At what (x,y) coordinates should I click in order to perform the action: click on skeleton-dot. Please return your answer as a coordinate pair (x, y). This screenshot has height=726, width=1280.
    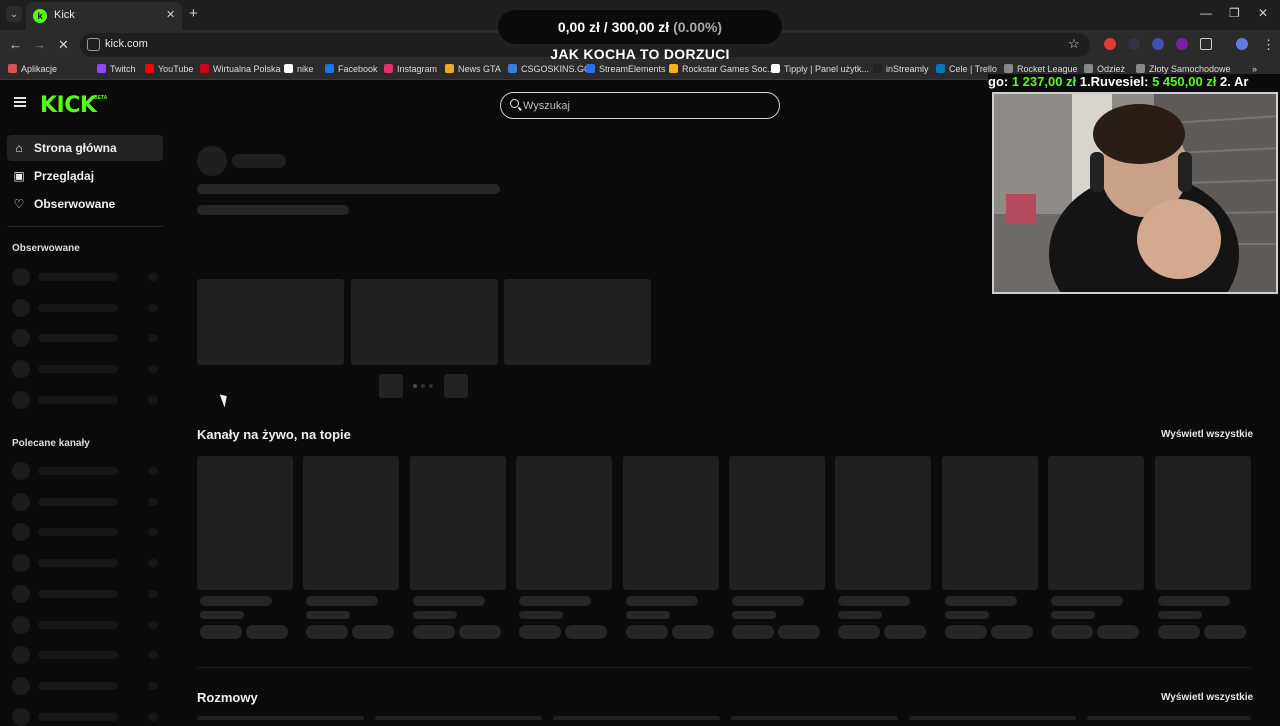
    Looking at the image, I should click on (21, 338).